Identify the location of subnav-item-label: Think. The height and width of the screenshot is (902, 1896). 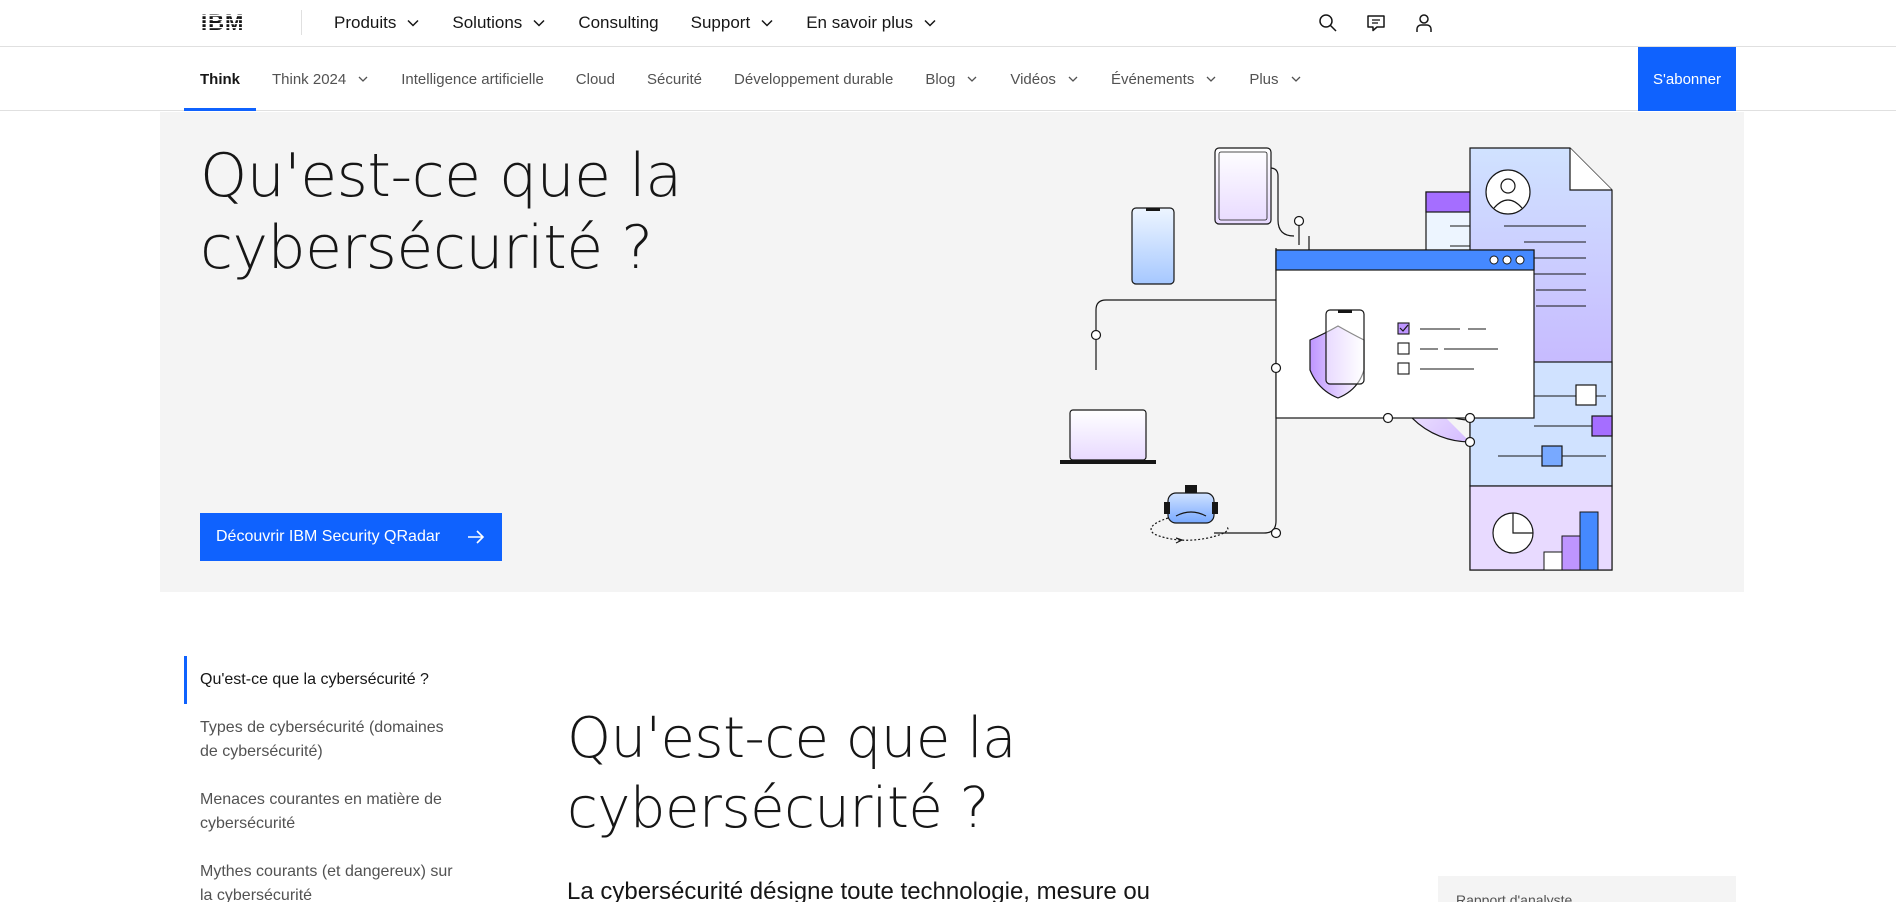
(220, 79).